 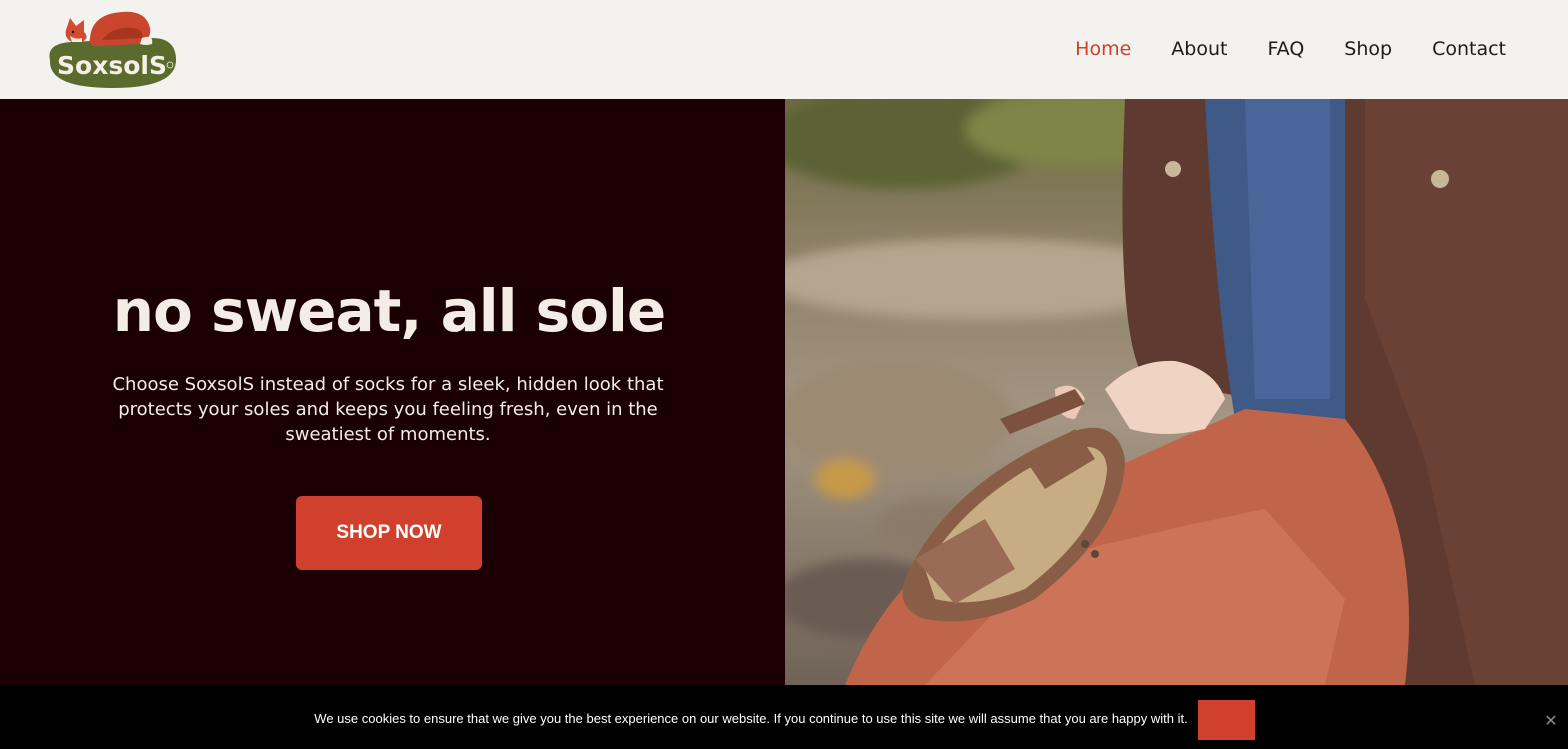 What do you see at coordinates (784, 49) in the screenshot?
I see `site-header: SoxsolS Home About FAQ Shop Contact` at bounding box center [784, 49].